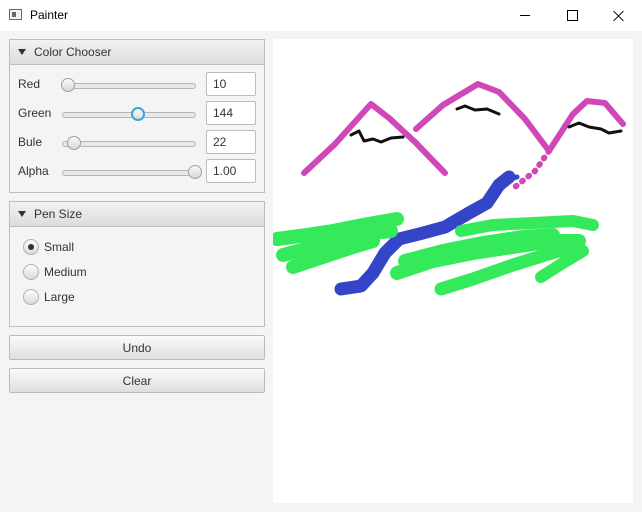 This screenshot has height=512, width=642. Describe the element at coordinates (68, 85) in the screenshot. I see `red-slider-thumb` at that location.